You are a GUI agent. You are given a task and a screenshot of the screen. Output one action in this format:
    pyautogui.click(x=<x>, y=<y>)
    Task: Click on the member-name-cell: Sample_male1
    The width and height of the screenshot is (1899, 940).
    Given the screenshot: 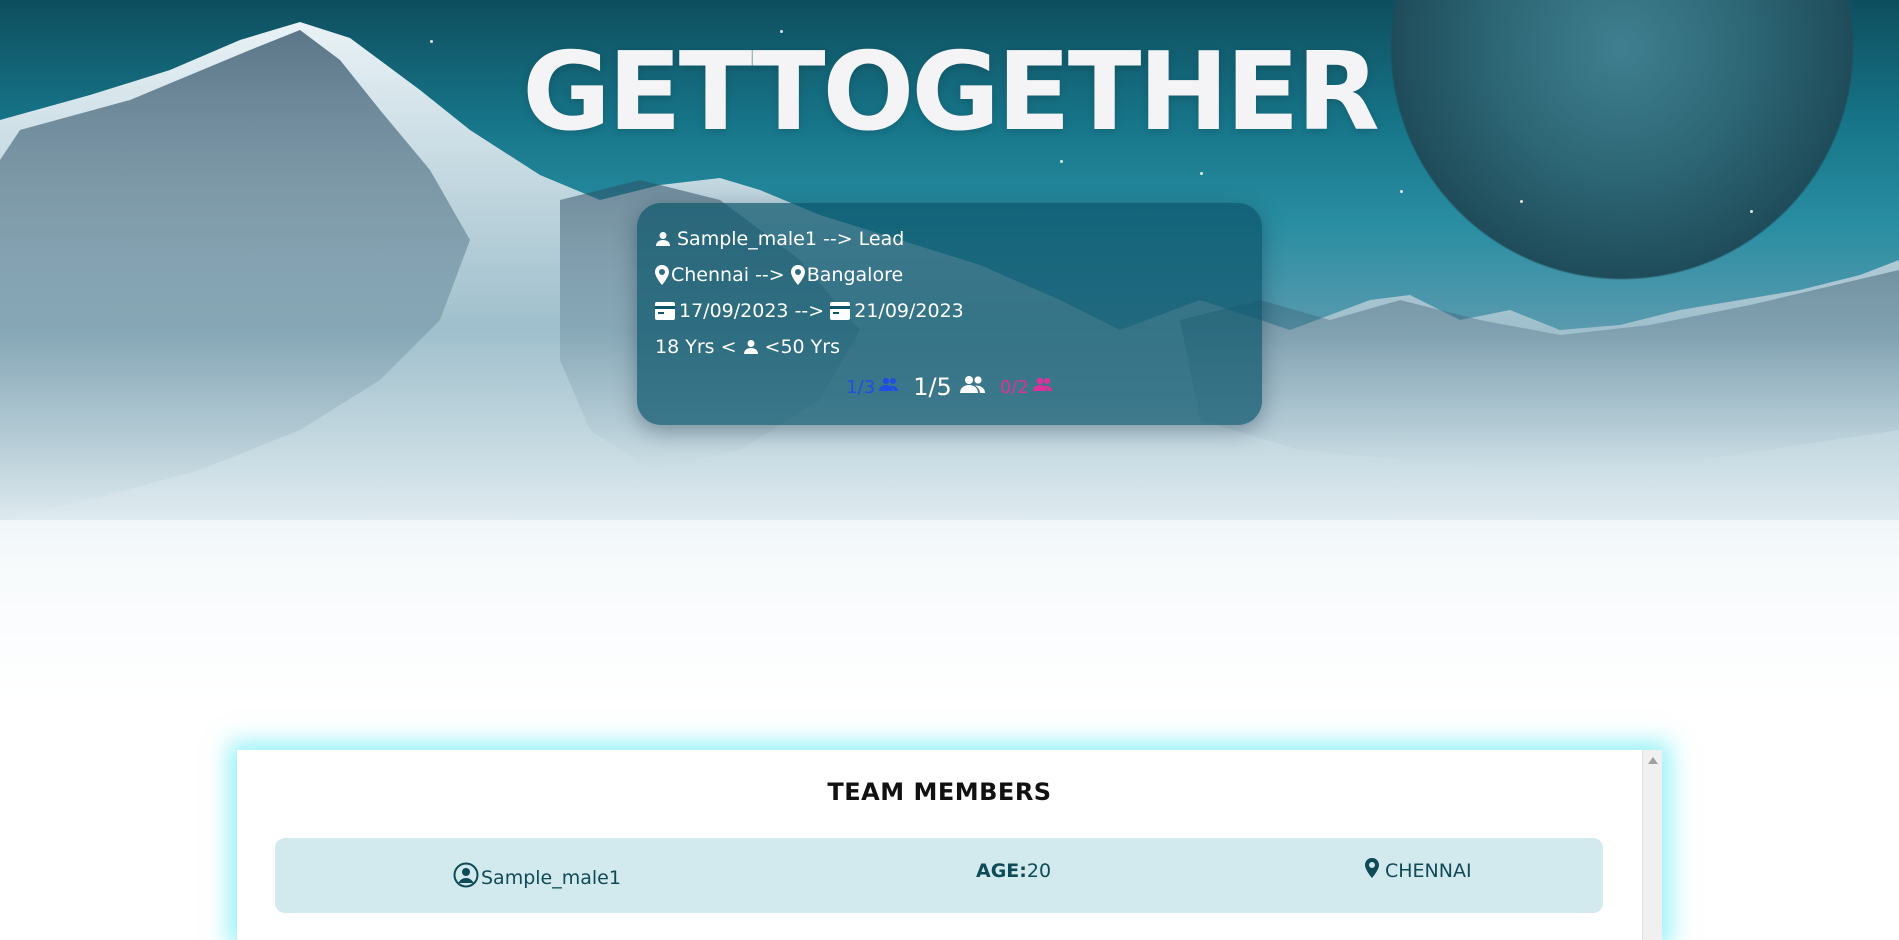 What is the action you would take?
    pyautogui.click(x=537, y=877)
    